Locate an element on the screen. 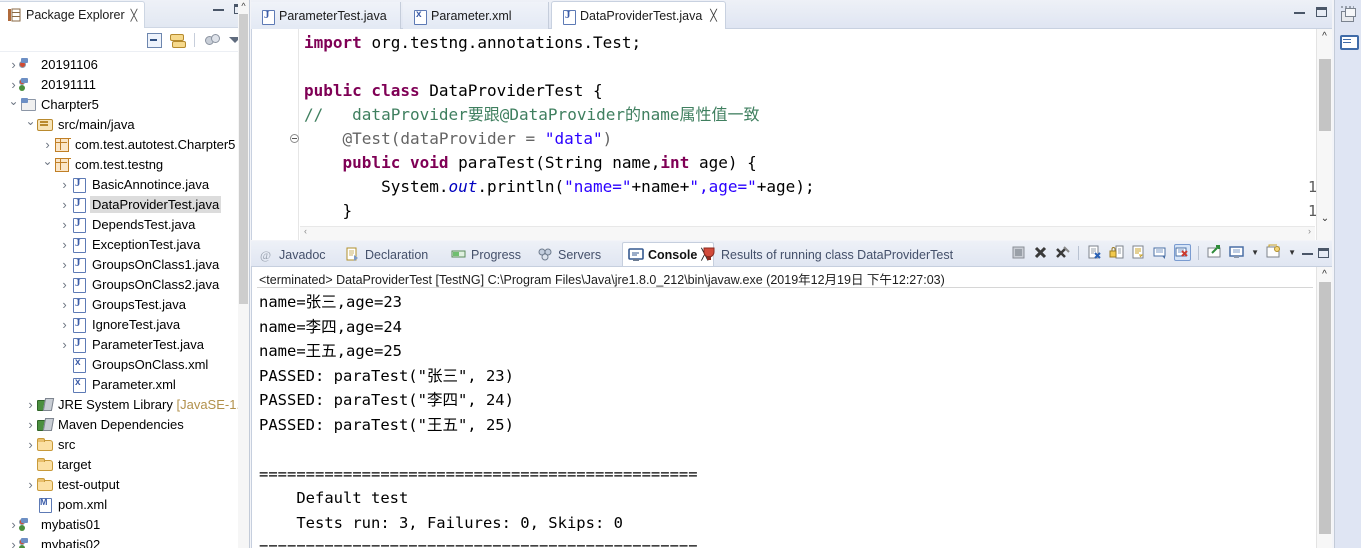 The height and width of the screenshot is (548, 1361). scroll-thumb is located at coordinates (243, 159).